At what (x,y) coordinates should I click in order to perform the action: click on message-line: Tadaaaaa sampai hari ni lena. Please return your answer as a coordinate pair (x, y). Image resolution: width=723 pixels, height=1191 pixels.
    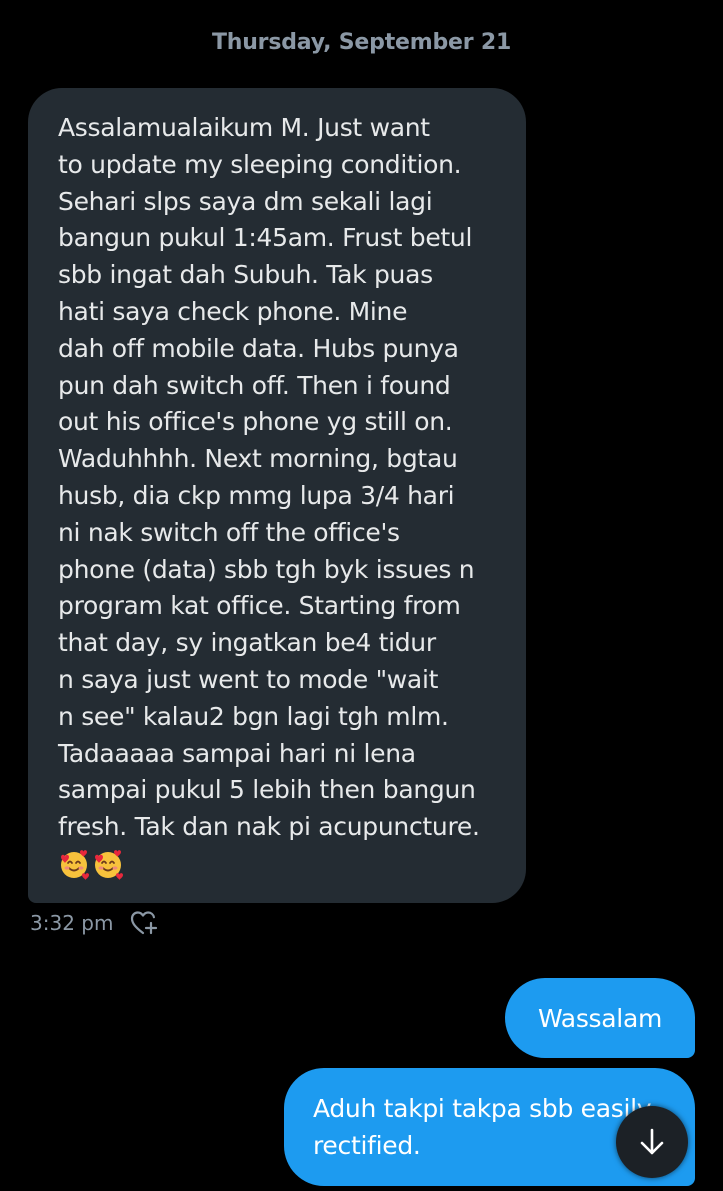
    Looking at the image, I should click on (237, 753).